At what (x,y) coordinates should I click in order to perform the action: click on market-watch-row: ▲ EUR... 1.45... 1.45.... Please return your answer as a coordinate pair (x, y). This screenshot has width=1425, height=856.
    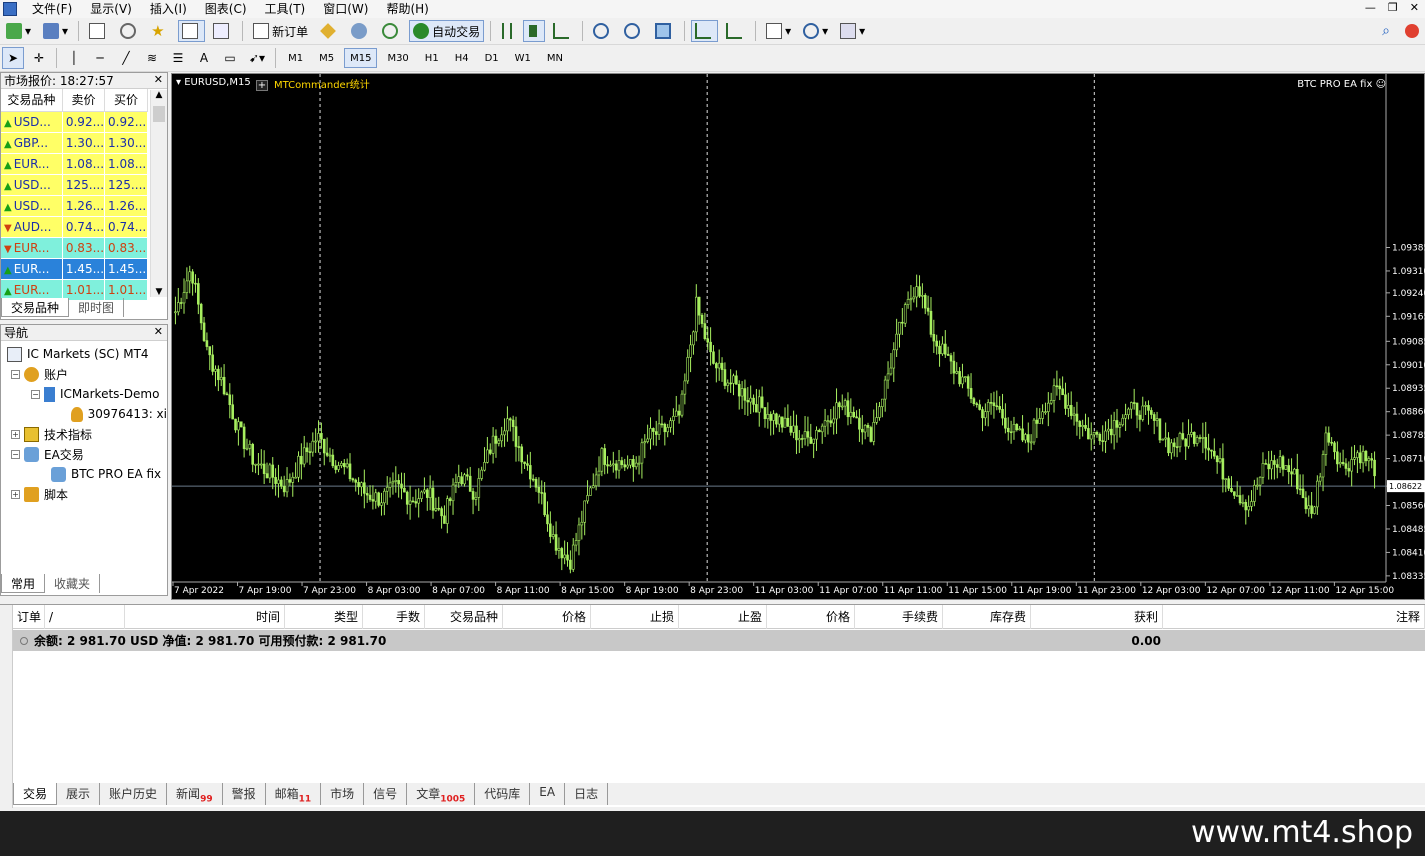
    Looking at the image, I should click on (74, 269).